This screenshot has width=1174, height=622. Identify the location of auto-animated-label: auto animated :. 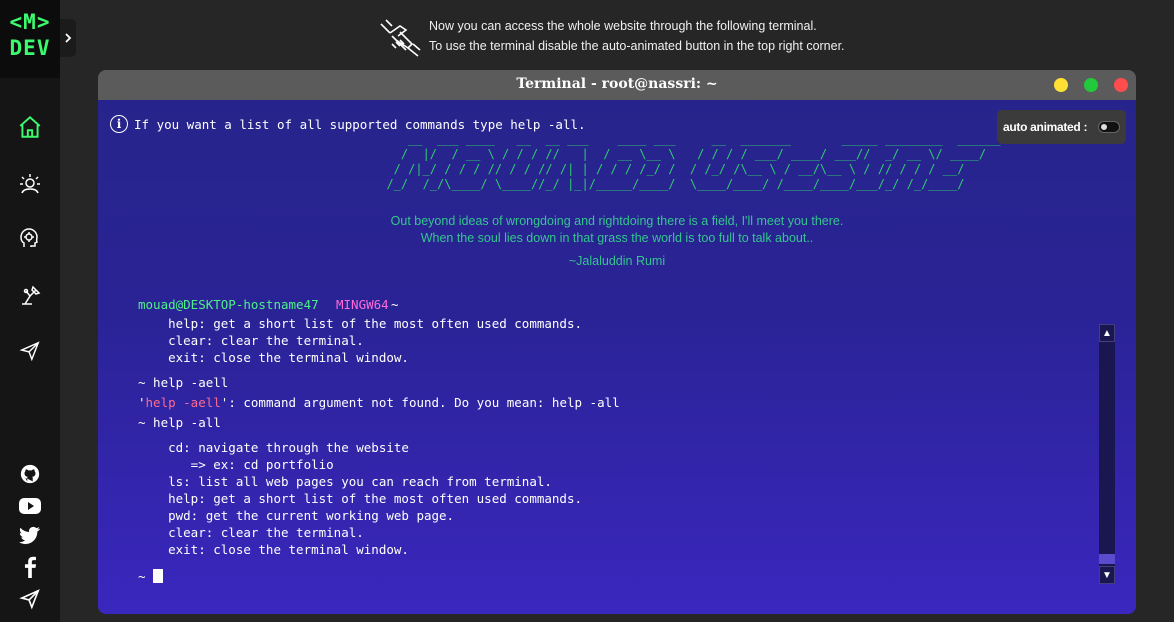
(1045, 127).